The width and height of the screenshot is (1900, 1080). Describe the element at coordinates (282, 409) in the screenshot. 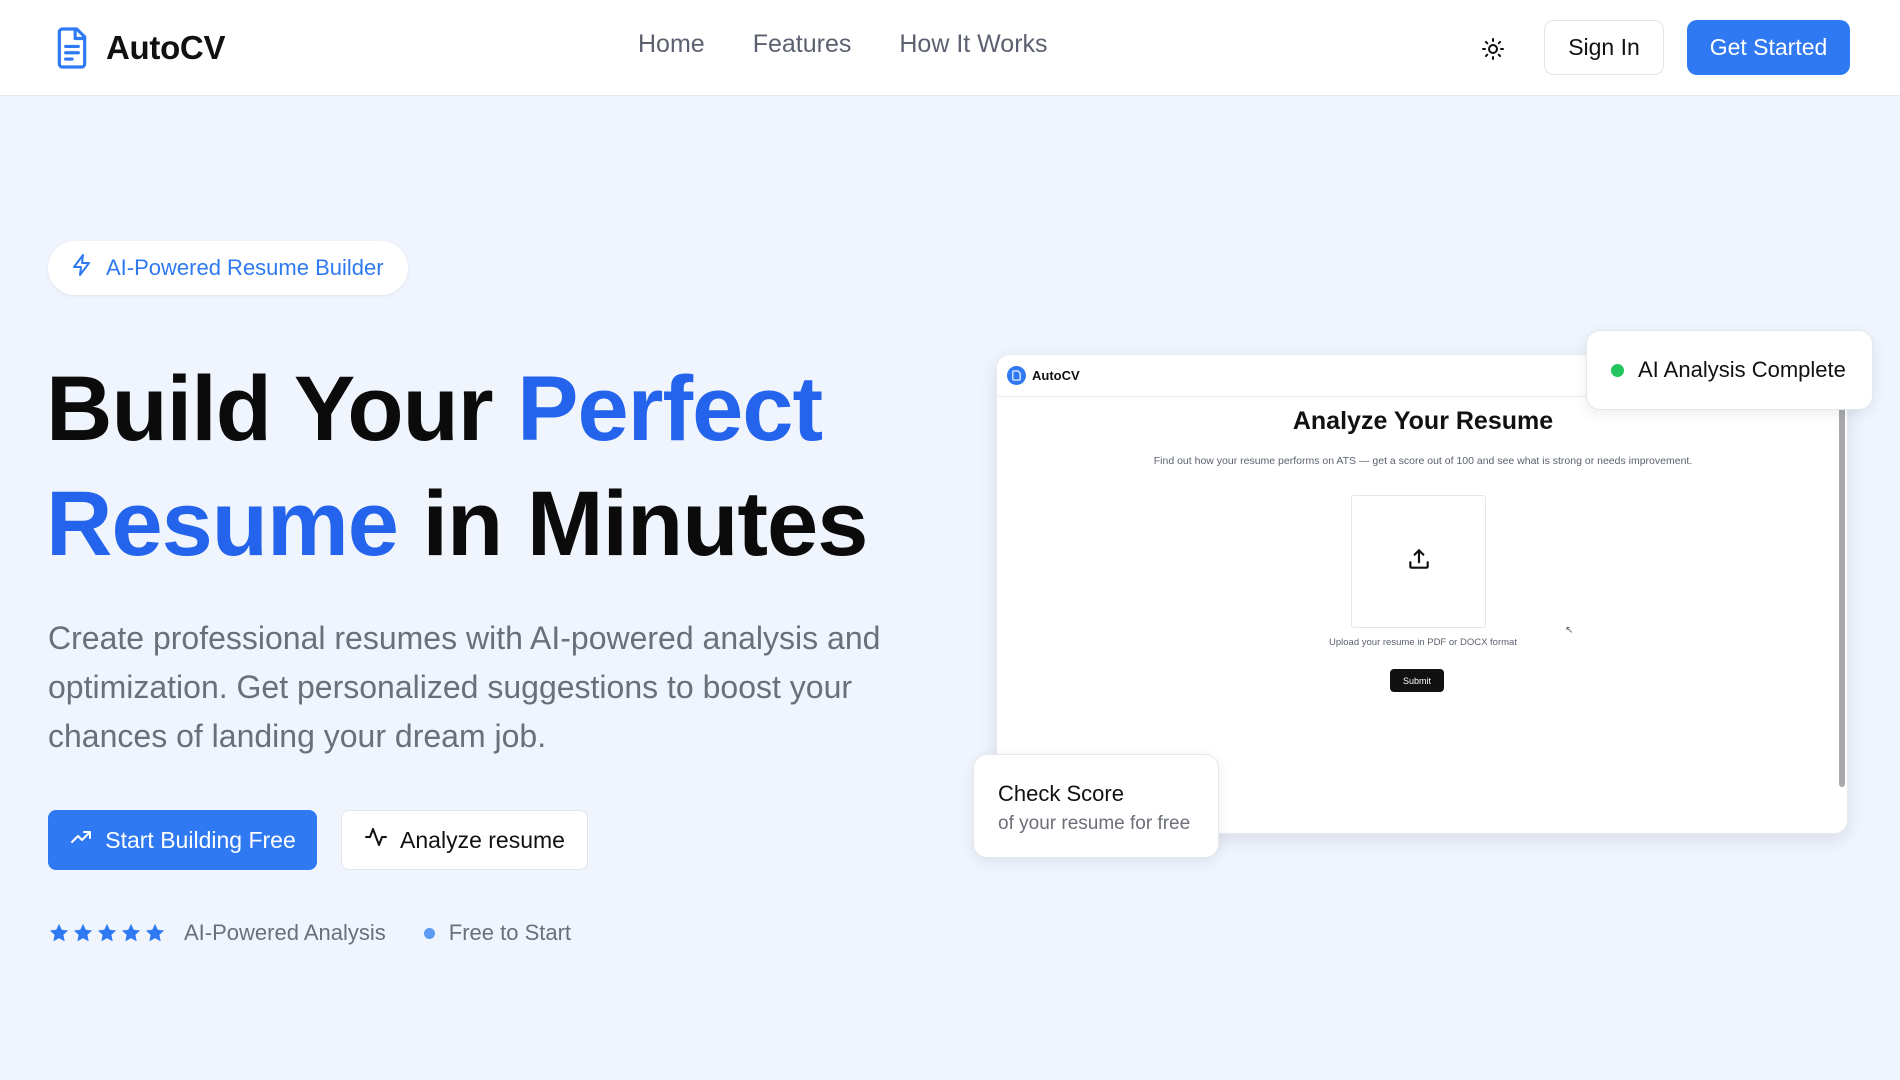

I see `headline-part: Build Your` at that location.